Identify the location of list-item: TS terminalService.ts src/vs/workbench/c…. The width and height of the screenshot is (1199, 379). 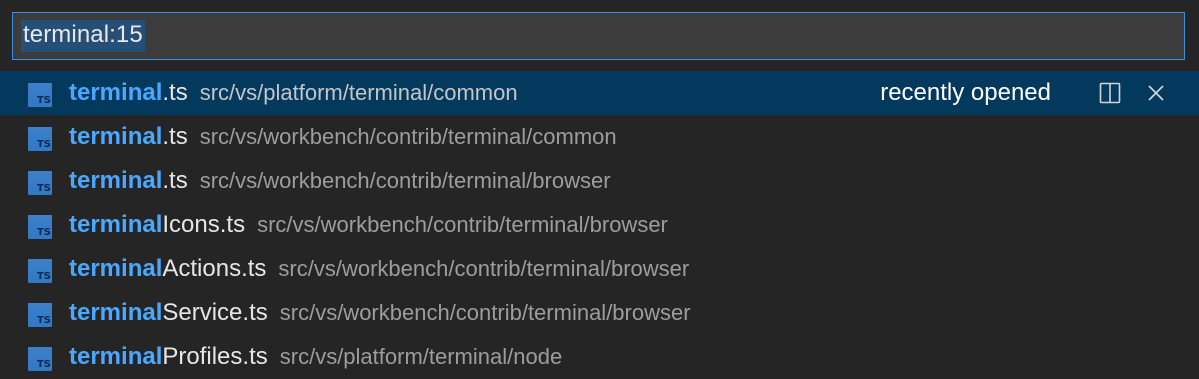
(599, 313).